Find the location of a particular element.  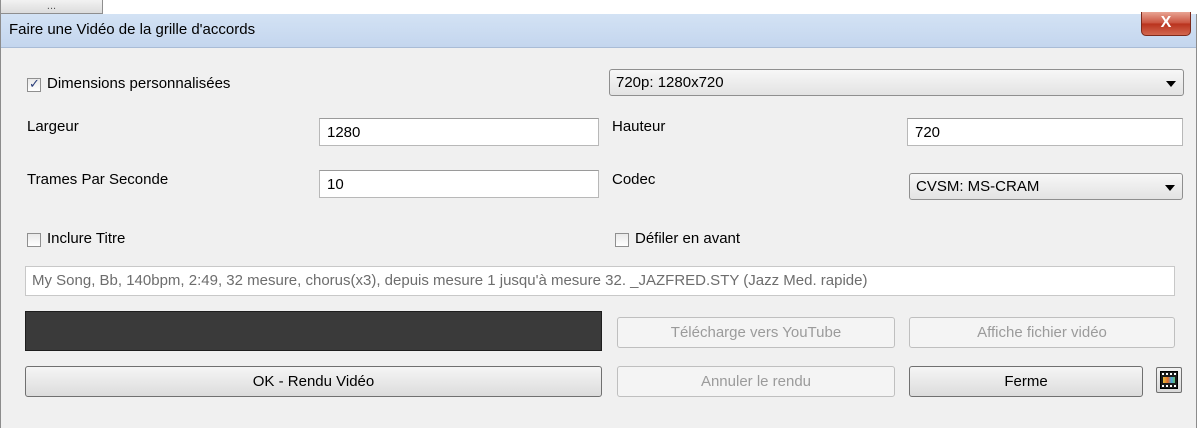

scroll-forward-label: Défiler en avant is located at coordinates (688, 238).